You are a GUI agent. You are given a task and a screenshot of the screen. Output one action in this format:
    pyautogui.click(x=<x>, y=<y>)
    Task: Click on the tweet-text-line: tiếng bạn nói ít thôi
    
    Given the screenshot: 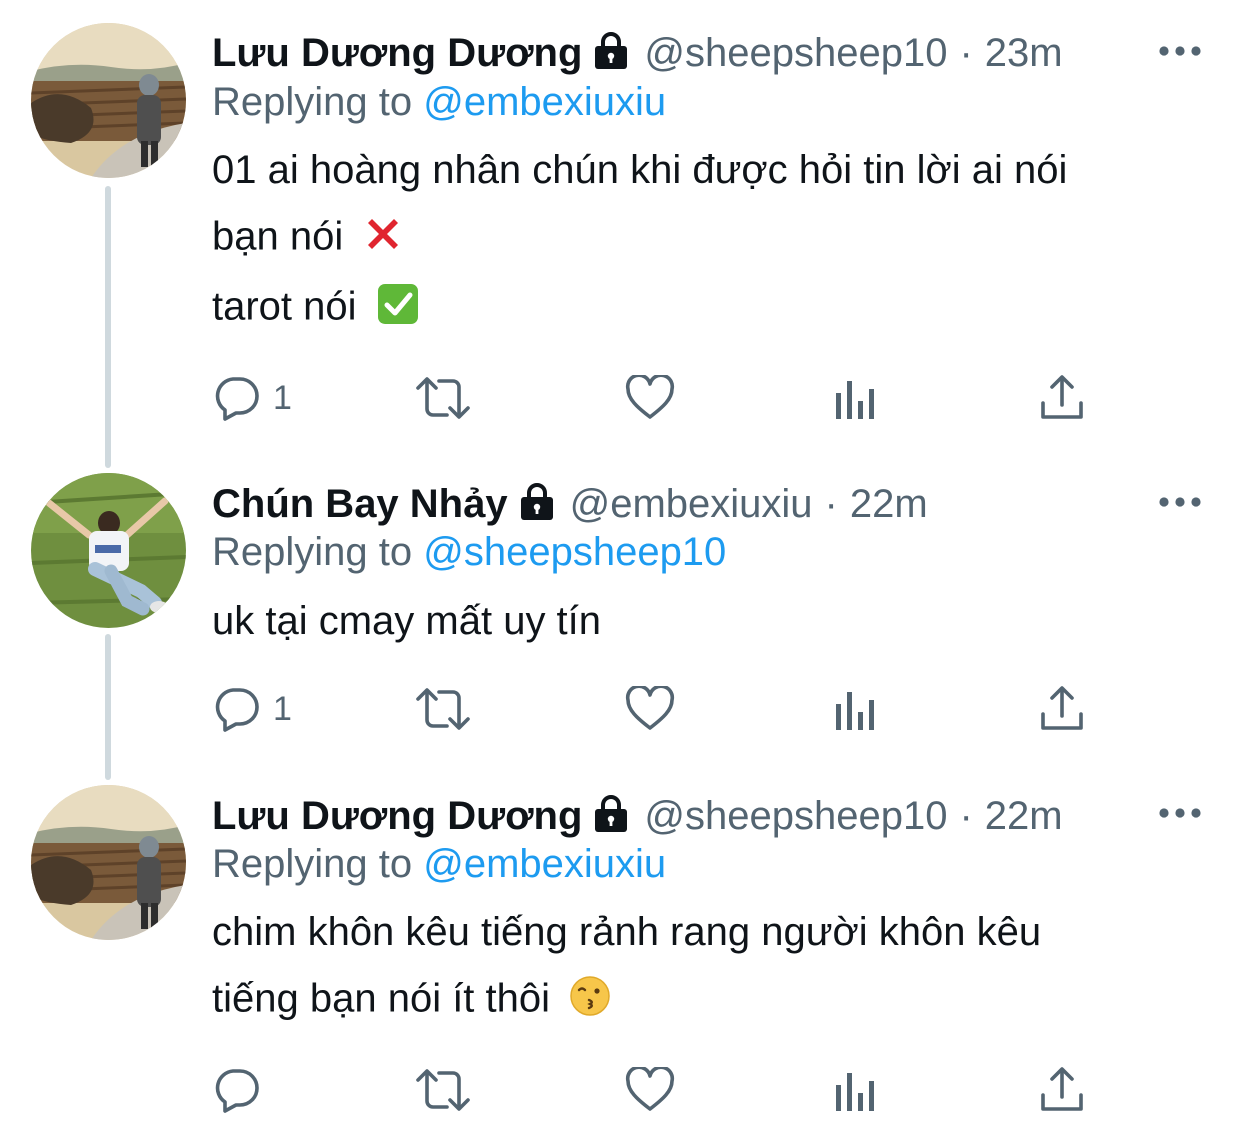 What is the action you would take?
    pyautogui.click(x=411, y=1001)
    